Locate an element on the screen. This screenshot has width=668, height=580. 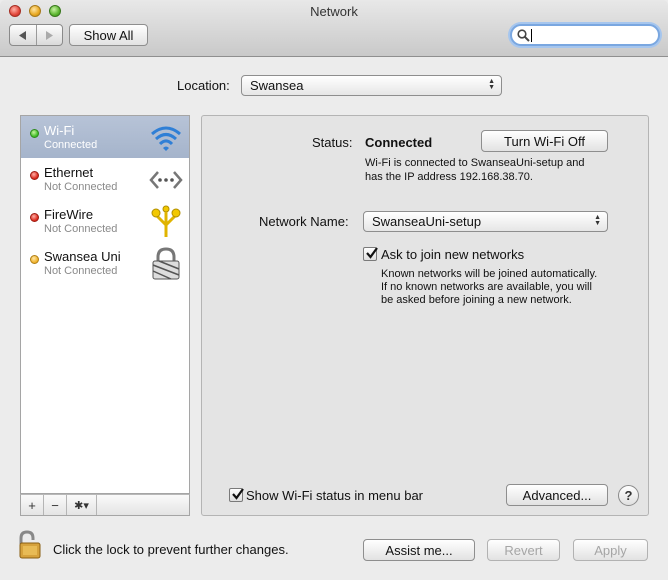
wifi-icon is located at coordinates (166, 138).